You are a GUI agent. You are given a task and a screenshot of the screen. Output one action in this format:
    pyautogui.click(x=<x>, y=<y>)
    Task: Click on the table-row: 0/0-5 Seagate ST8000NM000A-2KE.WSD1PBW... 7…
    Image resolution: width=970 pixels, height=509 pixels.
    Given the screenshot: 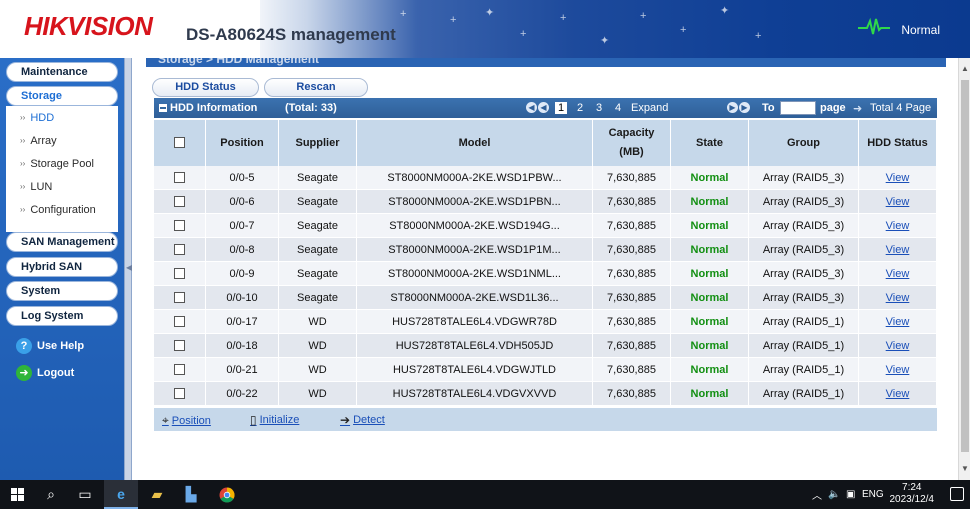 What is the action you would take?
    pyautogui.click(x=545, y=178)
    